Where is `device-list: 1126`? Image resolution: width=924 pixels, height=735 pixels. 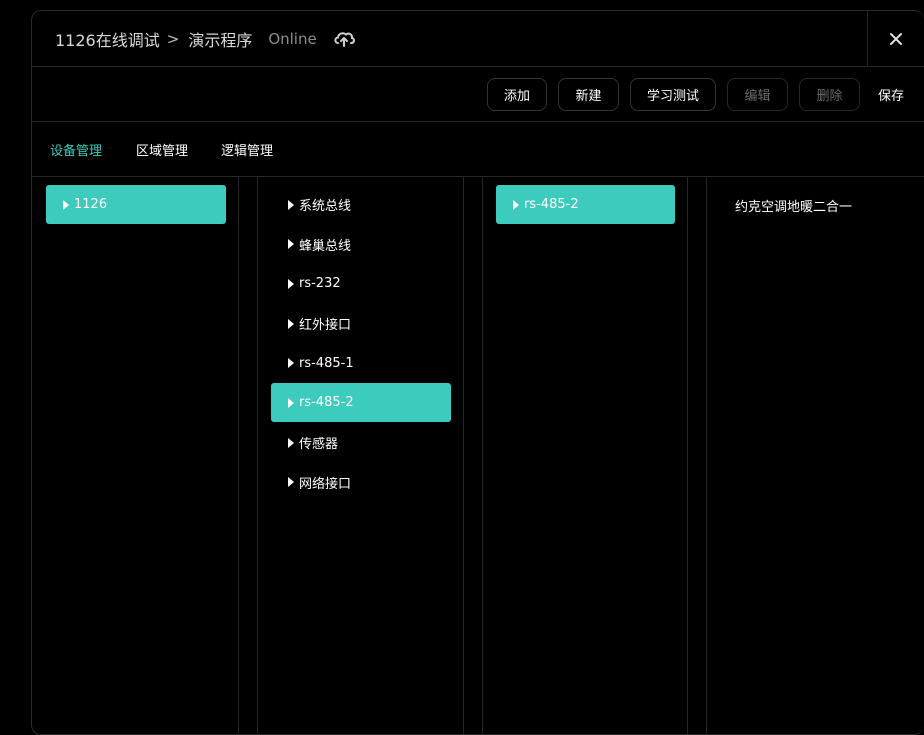 device-list: 1126 is located at coordinates (136, 205).